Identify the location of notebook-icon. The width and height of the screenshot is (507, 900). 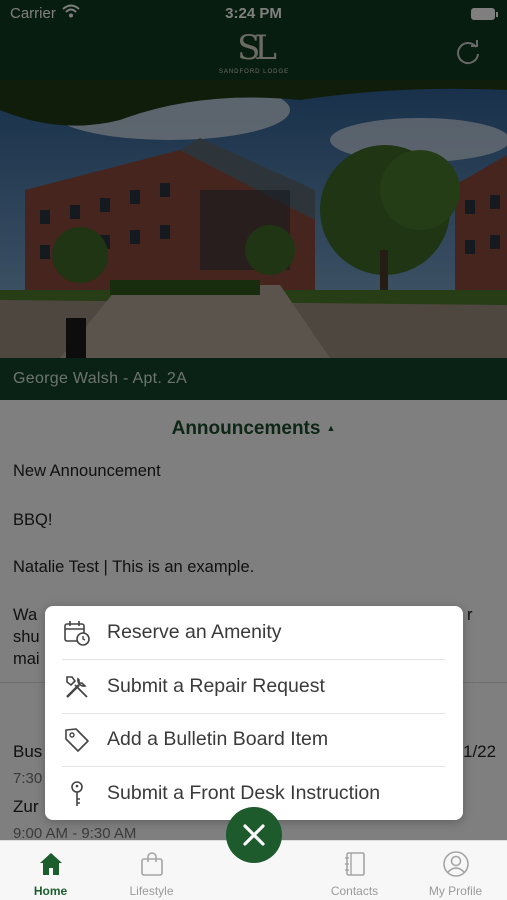
(355, 864).